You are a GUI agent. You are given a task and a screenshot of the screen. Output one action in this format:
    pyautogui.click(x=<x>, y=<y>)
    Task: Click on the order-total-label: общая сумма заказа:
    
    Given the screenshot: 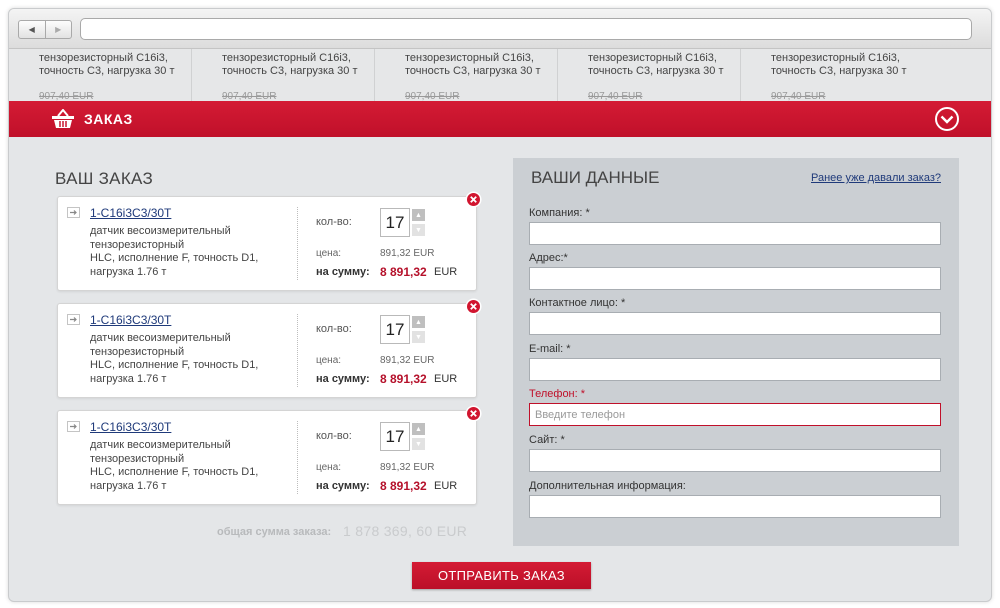 What is the action you would take?
    pyautogui.click(x=274, y=532)
    